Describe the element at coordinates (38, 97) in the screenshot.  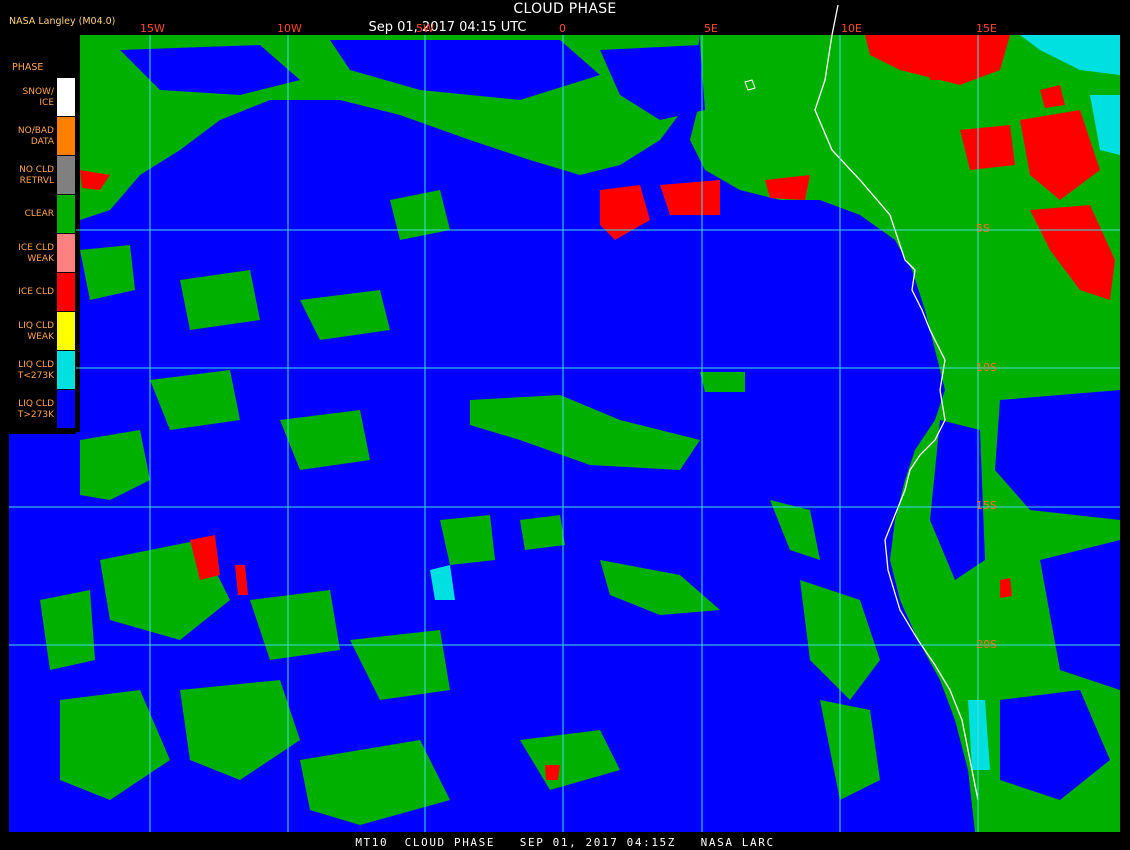
I see `legend-label: SNOW/ ICE` at that location.